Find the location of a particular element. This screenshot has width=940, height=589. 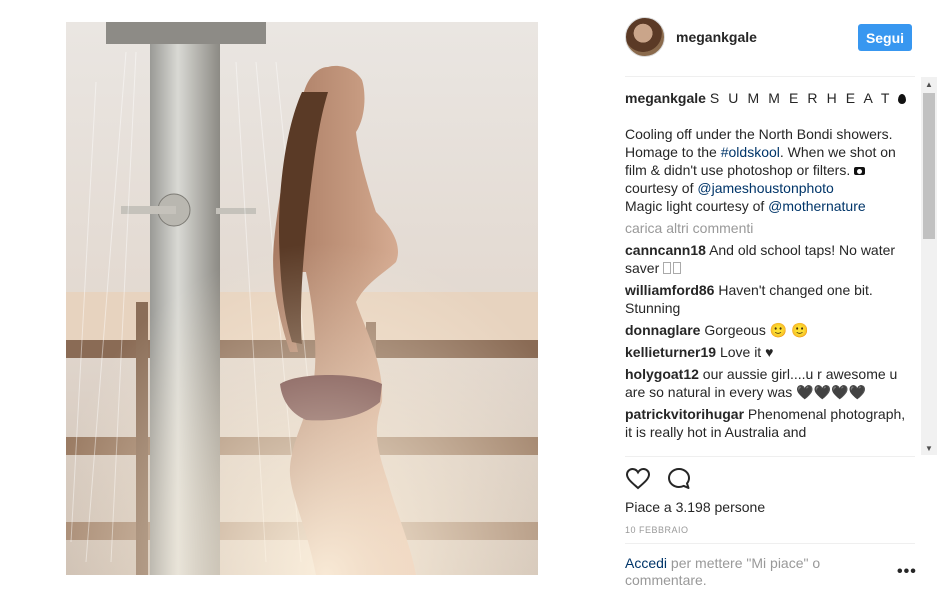

comment-item: kellieturner19 Love it ♥ is located at coordinates (770, 352).